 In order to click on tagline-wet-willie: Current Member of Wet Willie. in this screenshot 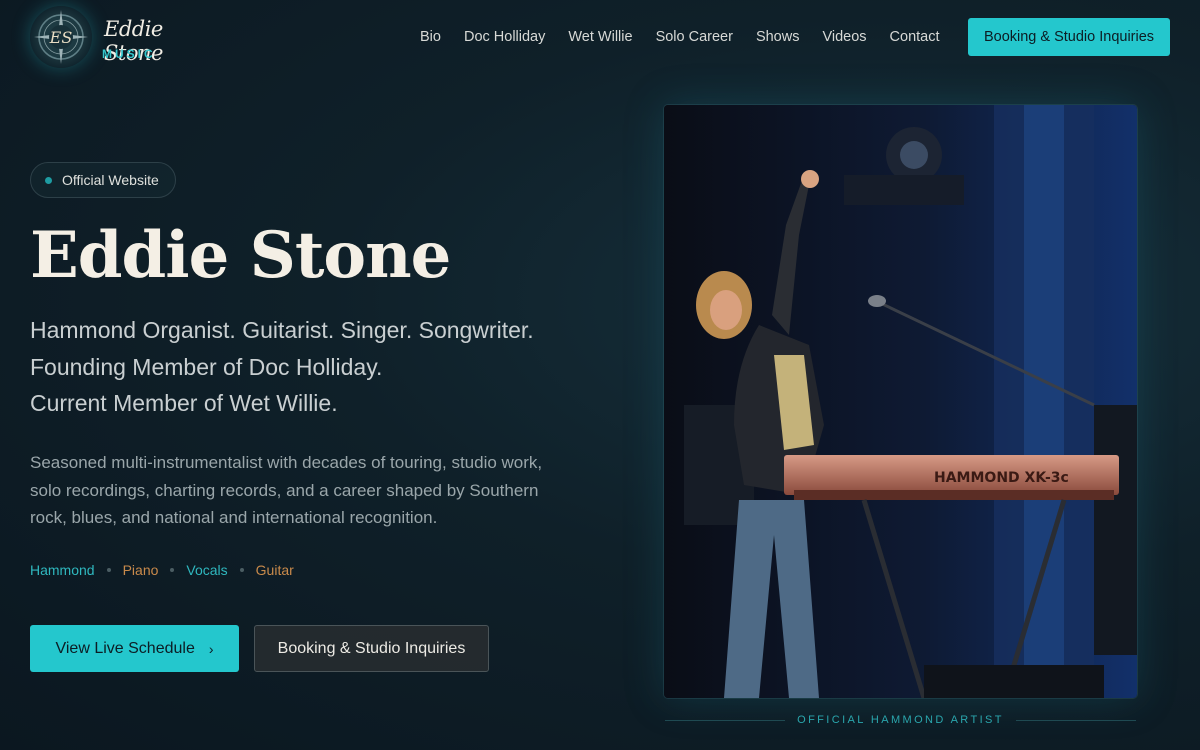, I will do `click(184, 403)`.